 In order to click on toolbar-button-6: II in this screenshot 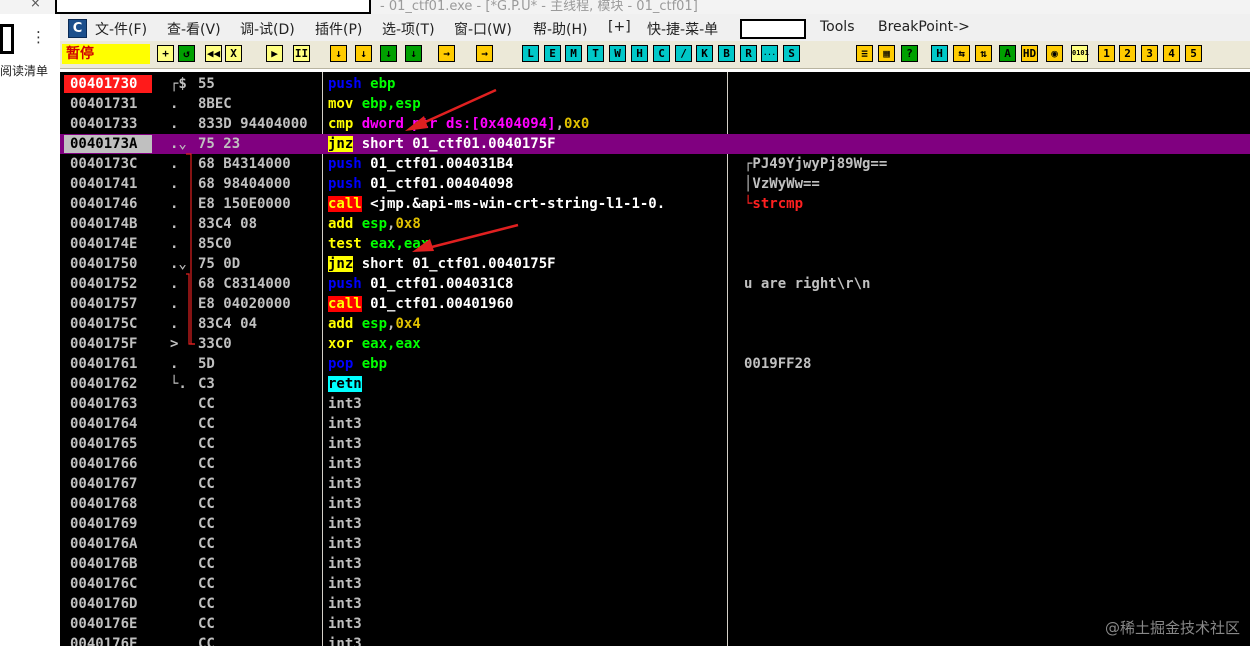, I will do `click(301, 53)`.